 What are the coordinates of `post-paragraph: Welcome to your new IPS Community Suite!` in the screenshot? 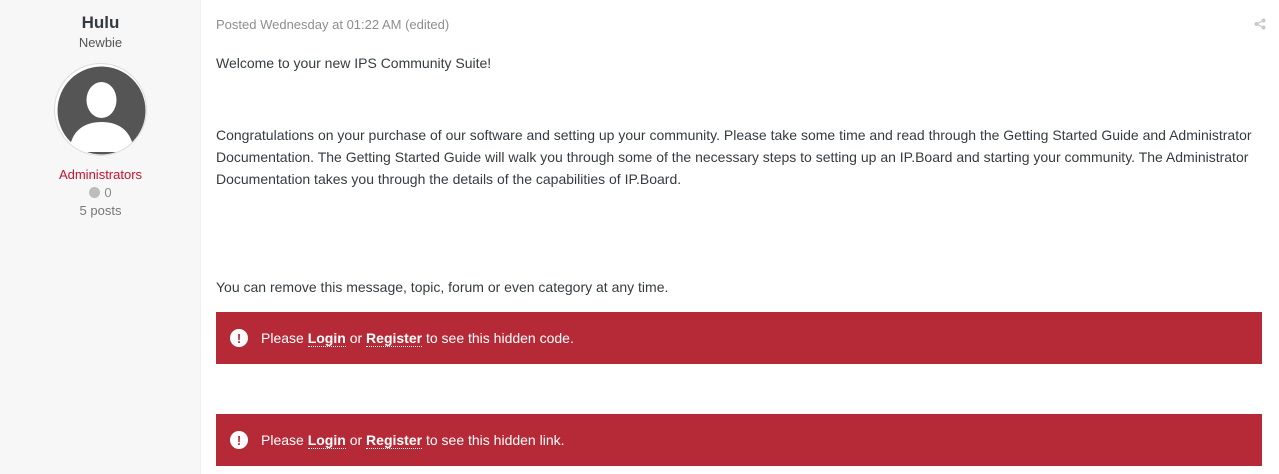 It's located at (354, 63).